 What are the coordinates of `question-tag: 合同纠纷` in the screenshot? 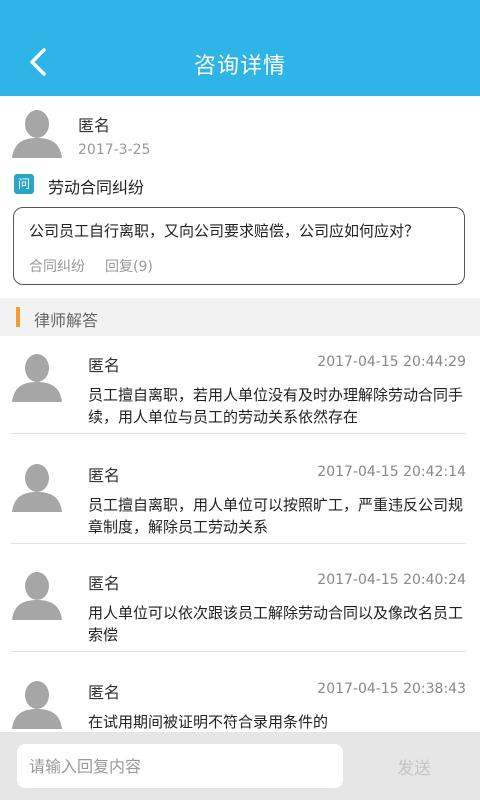 It's located at (57, 266).